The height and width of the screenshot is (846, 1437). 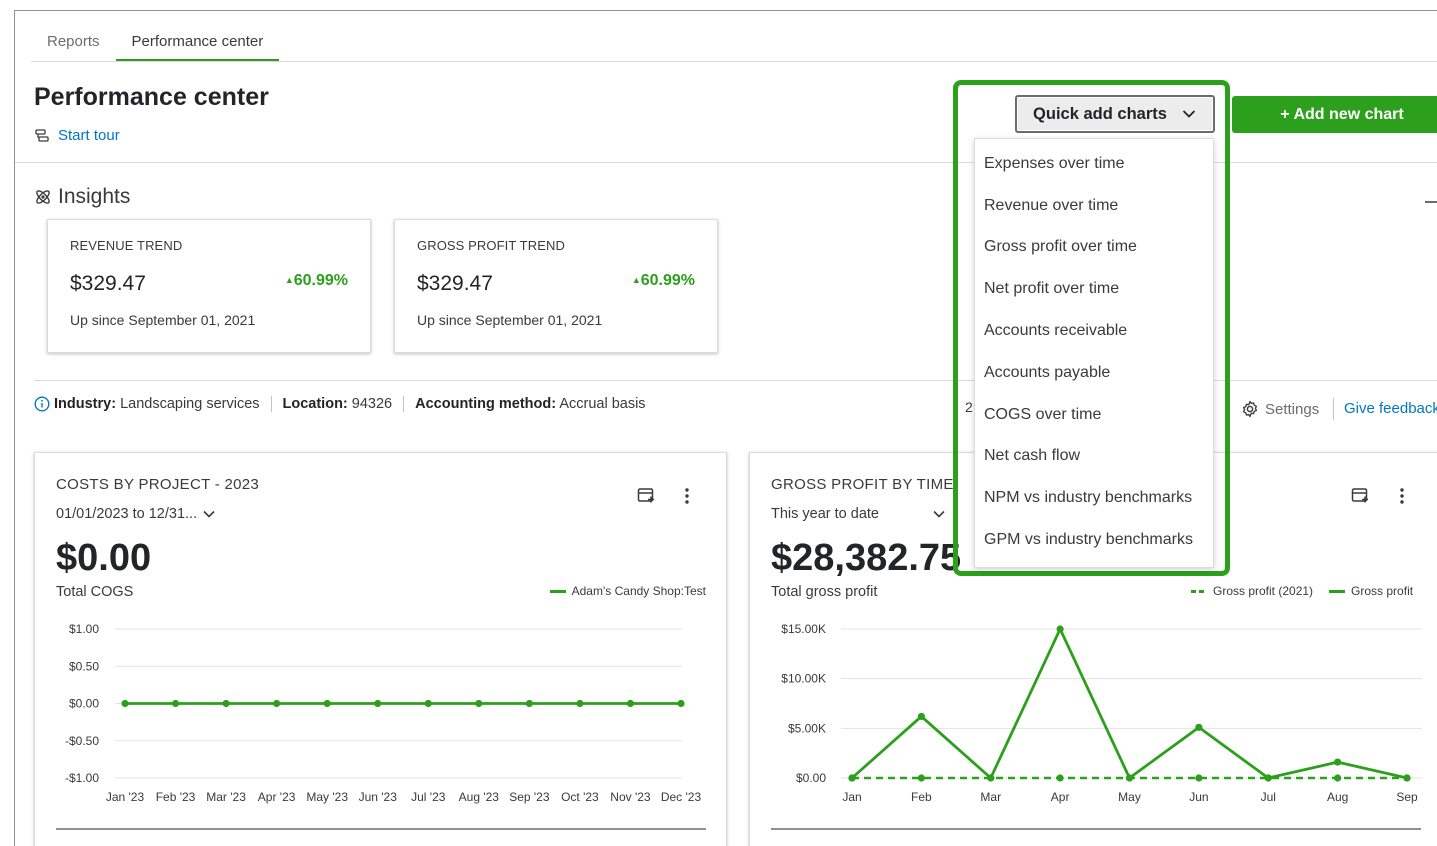 What do you see at coordinates (510, 320) in the screenshot?
I see `trend-since: Up since September 01, 2021` at bounding box center [510, 320].